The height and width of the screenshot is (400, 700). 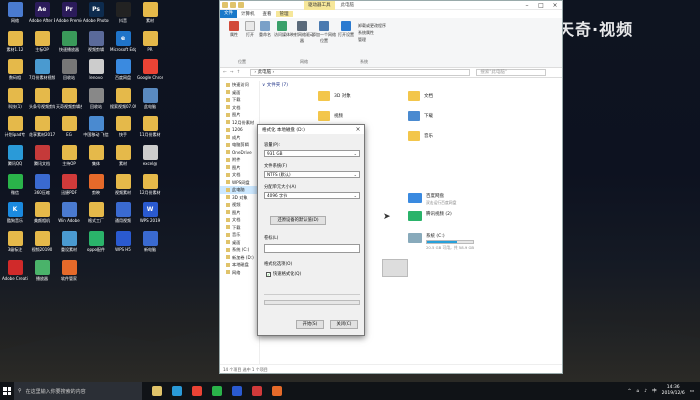 I want to click on desktop-icon: oppo配件, so click(x=96, y=241).